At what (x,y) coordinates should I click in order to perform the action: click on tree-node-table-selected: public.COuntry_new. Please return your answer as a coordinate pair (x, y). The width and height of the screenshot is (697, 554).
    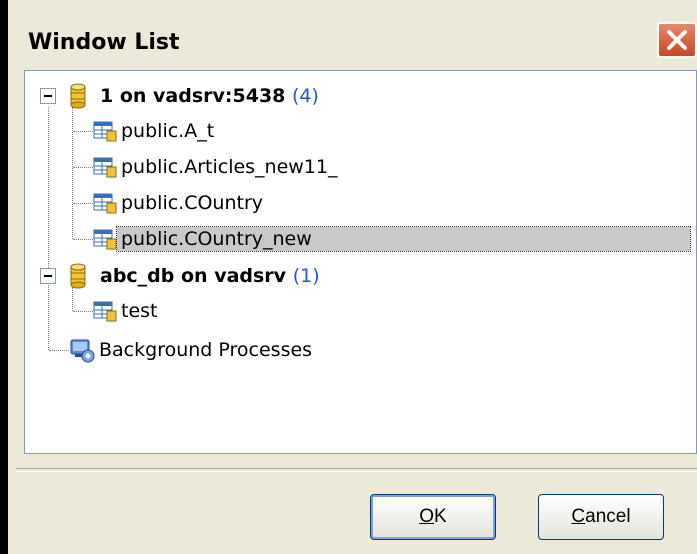
    Looking at the image, I should click on (392, 239).